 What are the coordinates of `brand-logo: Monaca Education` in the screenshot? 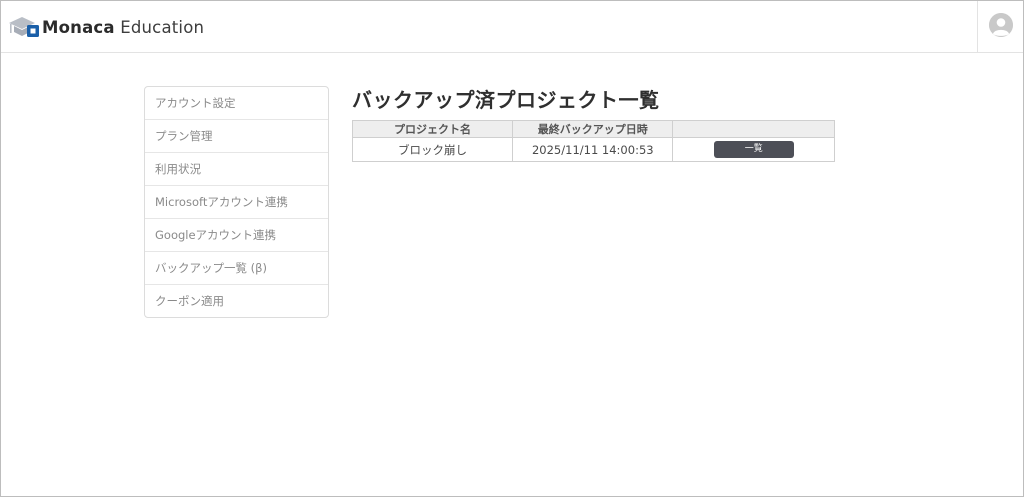 It's located at (106, 27).